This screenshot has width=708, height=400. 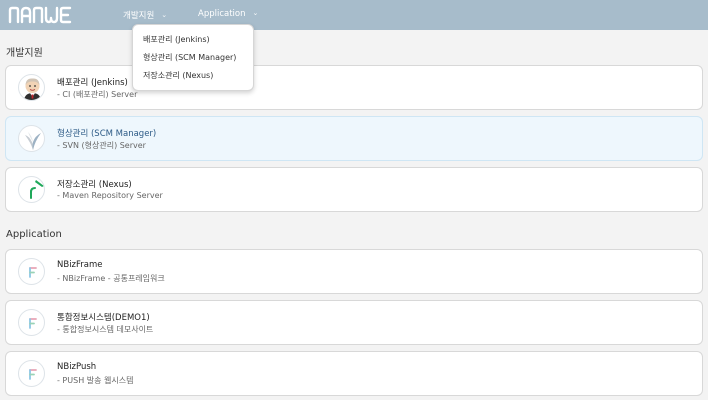 What do you see at coordinates (178, 75) in the screenshot?
I see `dropdown-item-nexus: 저장소관리 (Nexus)` at bounding box center [178, 75].